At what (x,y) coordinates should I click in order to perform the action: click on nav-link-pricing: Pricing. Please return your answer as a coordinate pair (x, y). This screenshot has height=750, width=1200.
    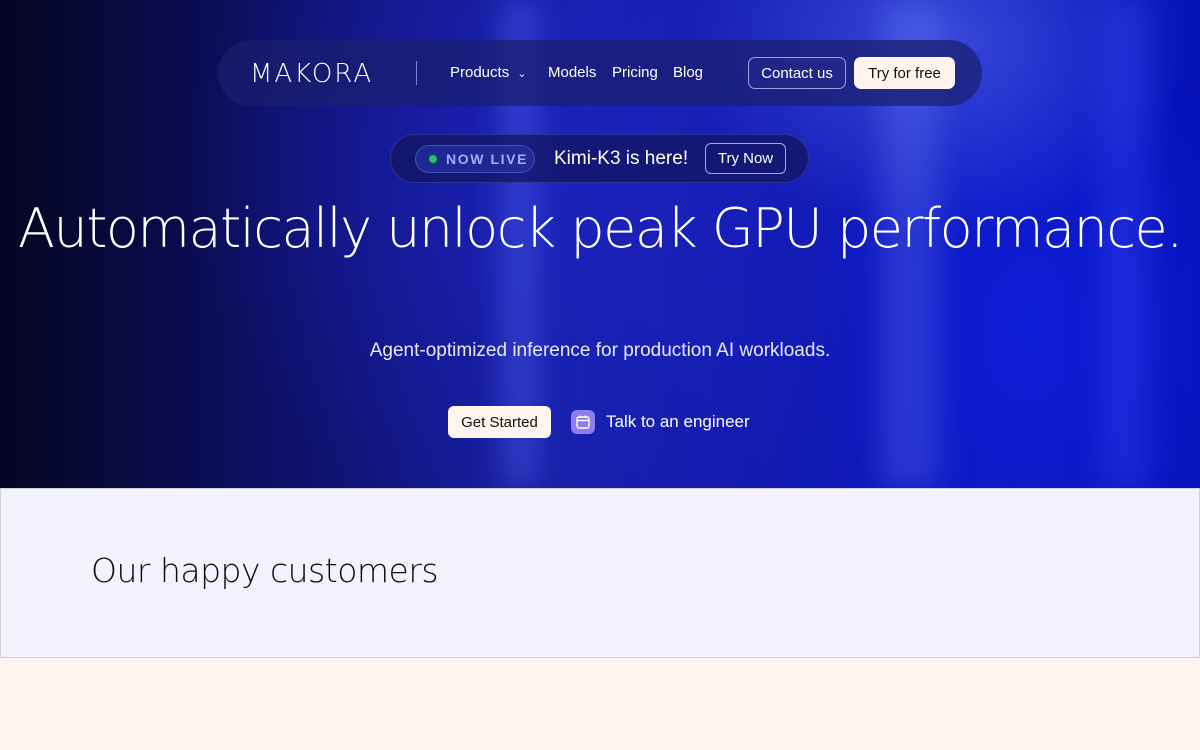
    Looking at the image, I should click on (635, 72).